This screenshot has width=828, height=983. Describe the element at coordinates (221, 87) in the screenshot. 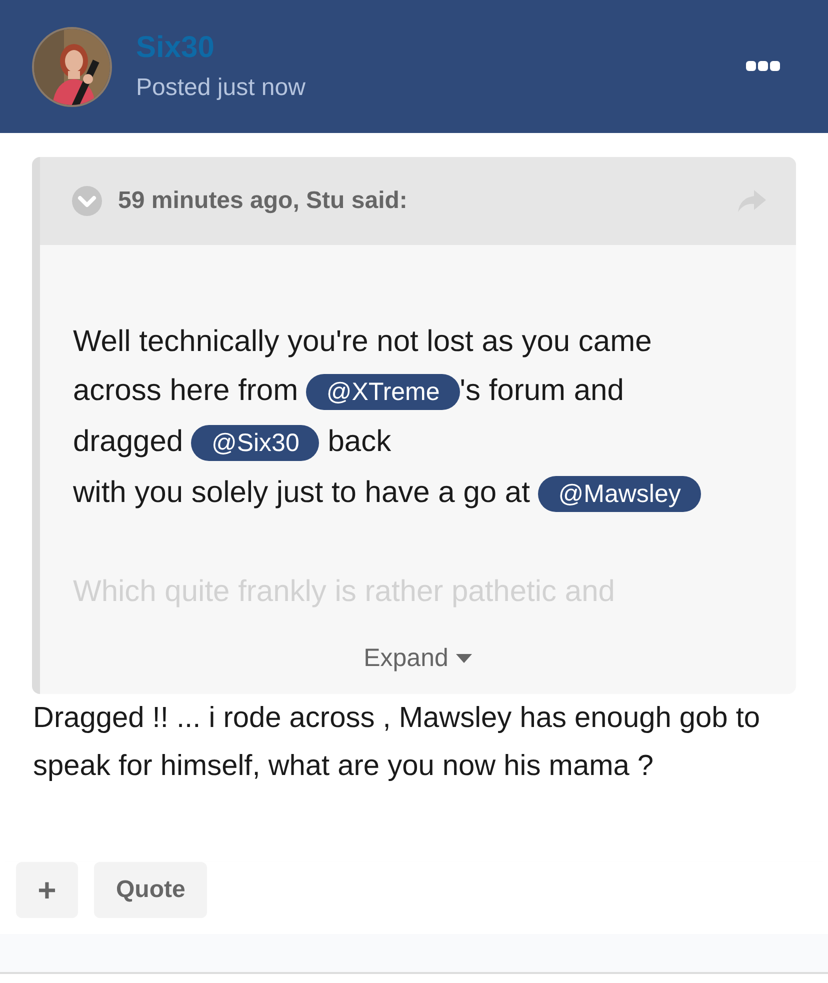

I see `post-time: Posted just now` at that location.